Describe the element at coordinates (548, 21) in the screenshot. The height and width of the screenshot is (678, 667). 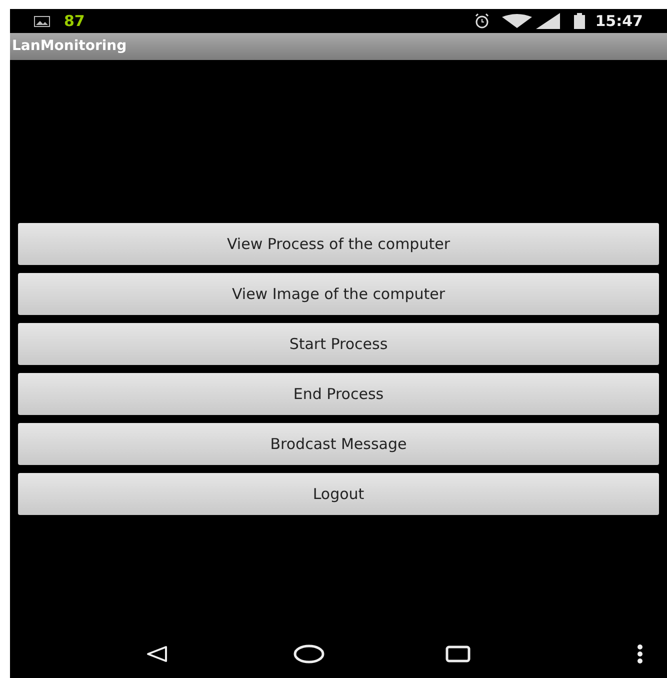
I see `signal-icon` at that location.